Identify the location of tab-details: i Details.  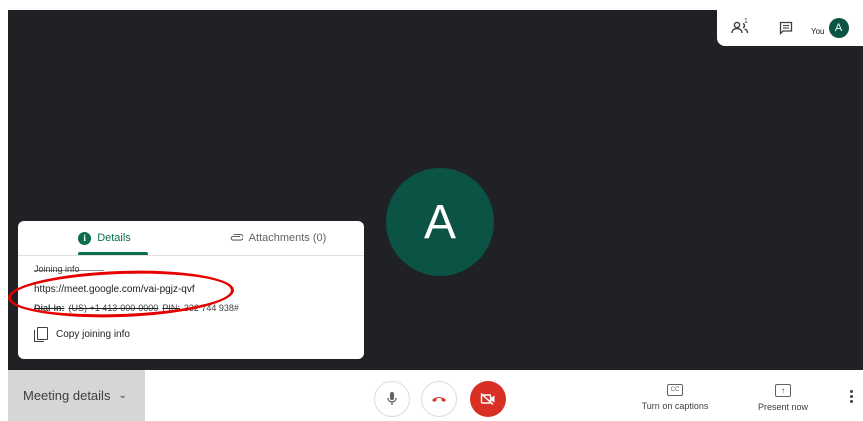
(104, 238).